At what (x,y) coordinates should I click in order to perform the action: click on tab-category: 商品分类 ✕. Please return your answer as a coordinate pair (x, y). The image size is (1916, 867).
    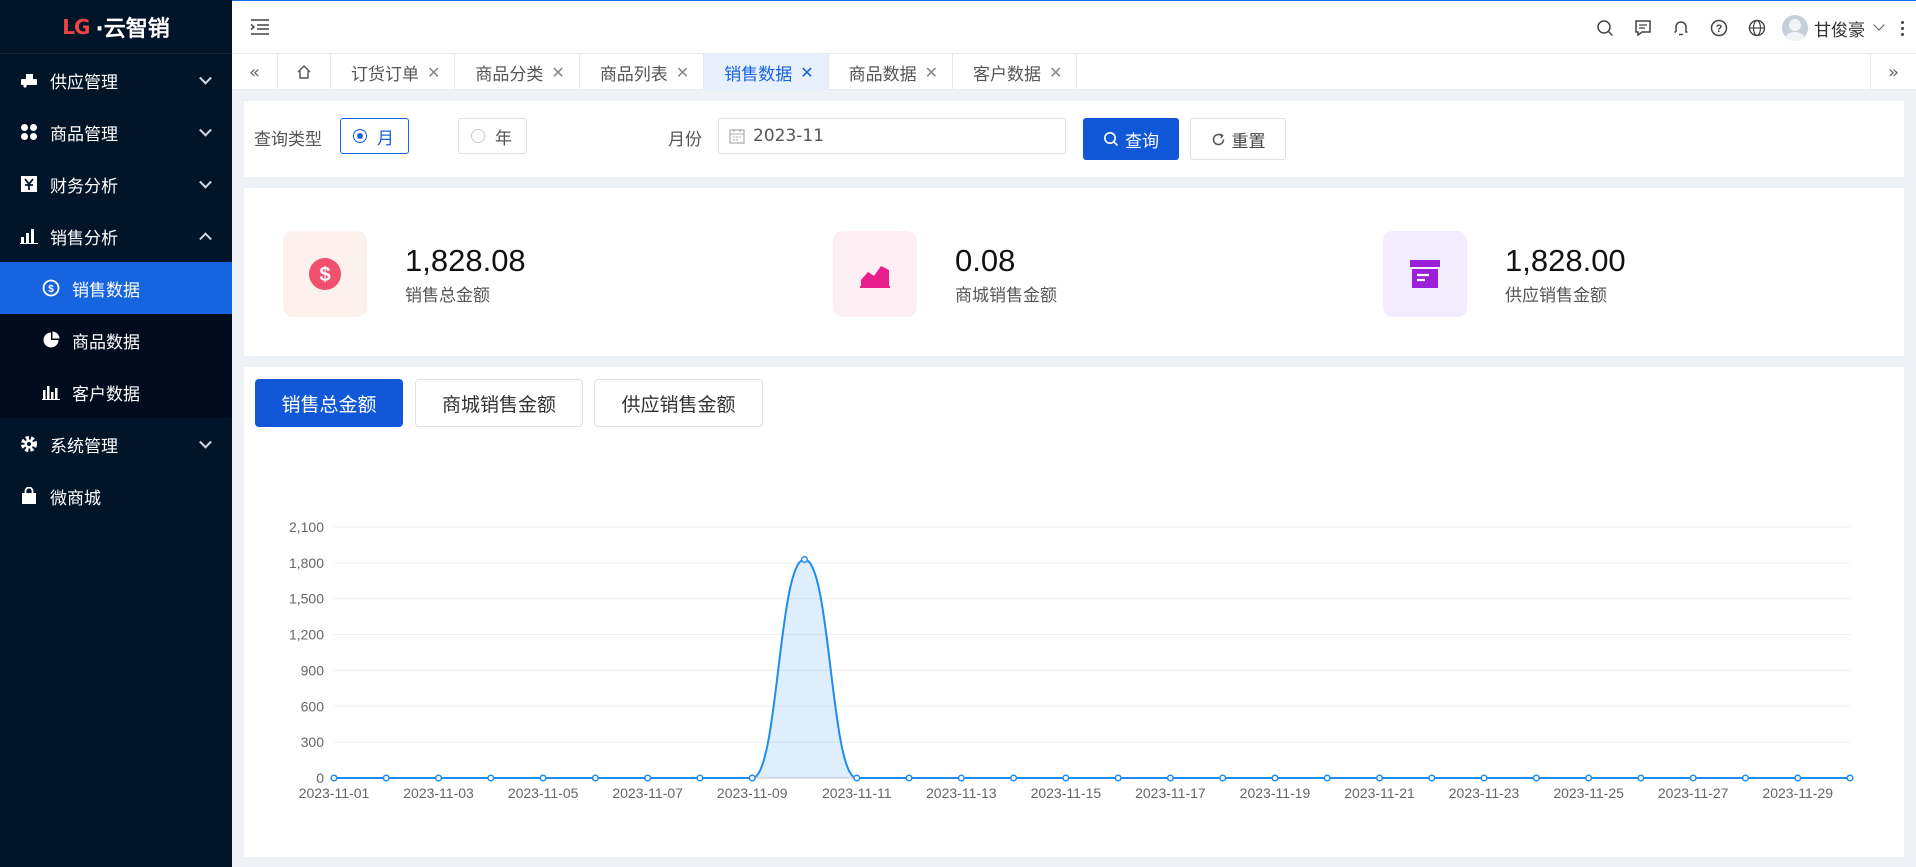
    Looking at the image, I should click on (517, 72).